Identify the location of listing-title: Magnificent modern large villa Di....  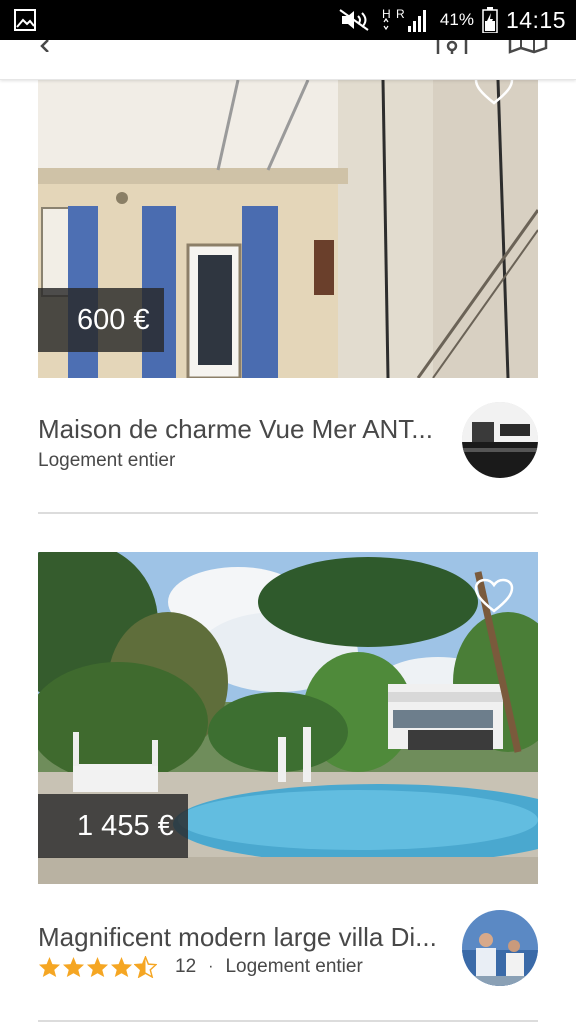
(237, 937).